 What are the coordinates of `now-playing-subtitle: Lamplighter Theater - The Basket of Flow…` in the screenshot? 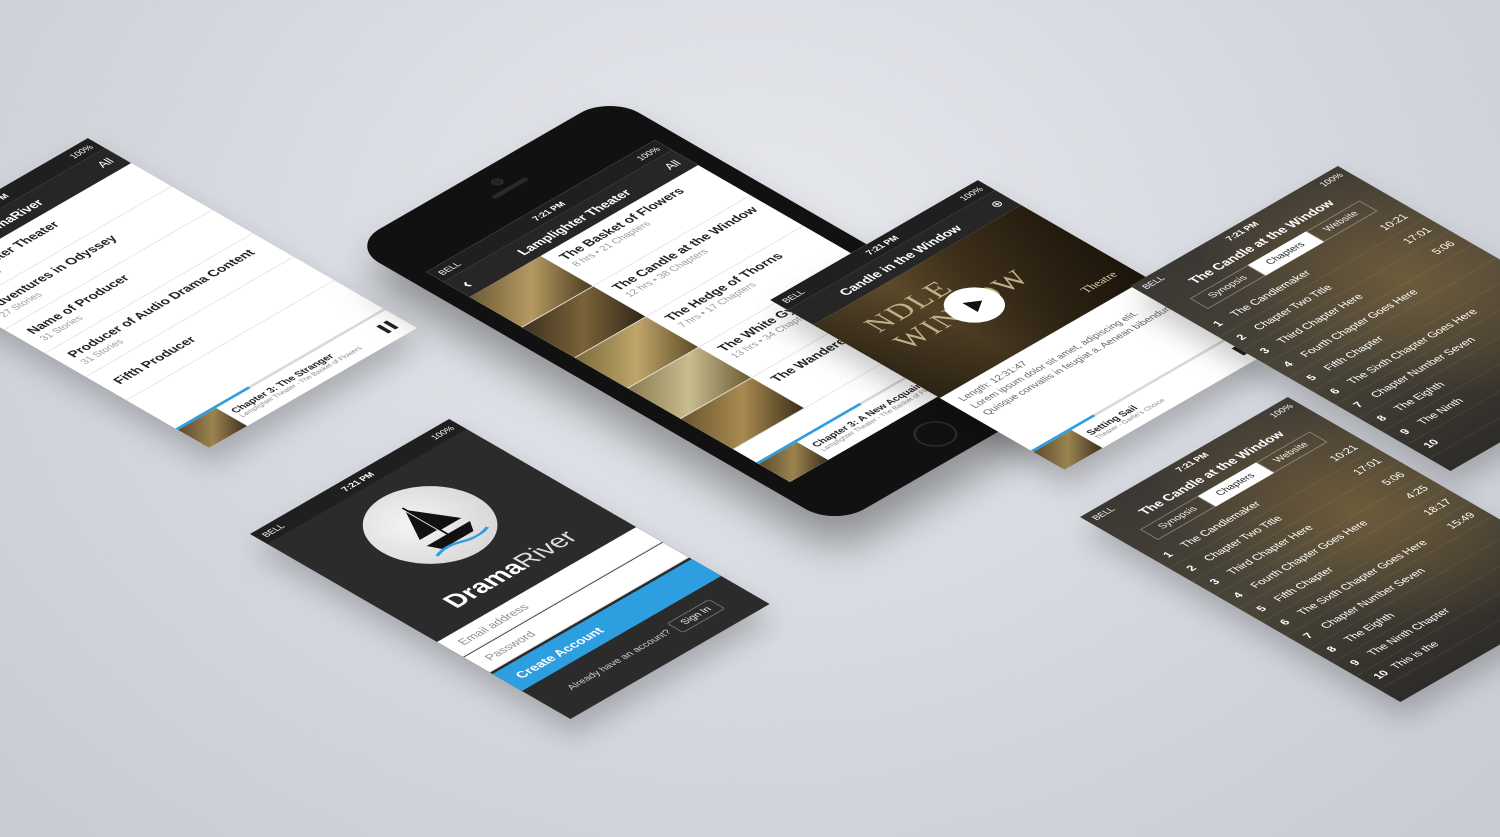 It's located at (301, 382).